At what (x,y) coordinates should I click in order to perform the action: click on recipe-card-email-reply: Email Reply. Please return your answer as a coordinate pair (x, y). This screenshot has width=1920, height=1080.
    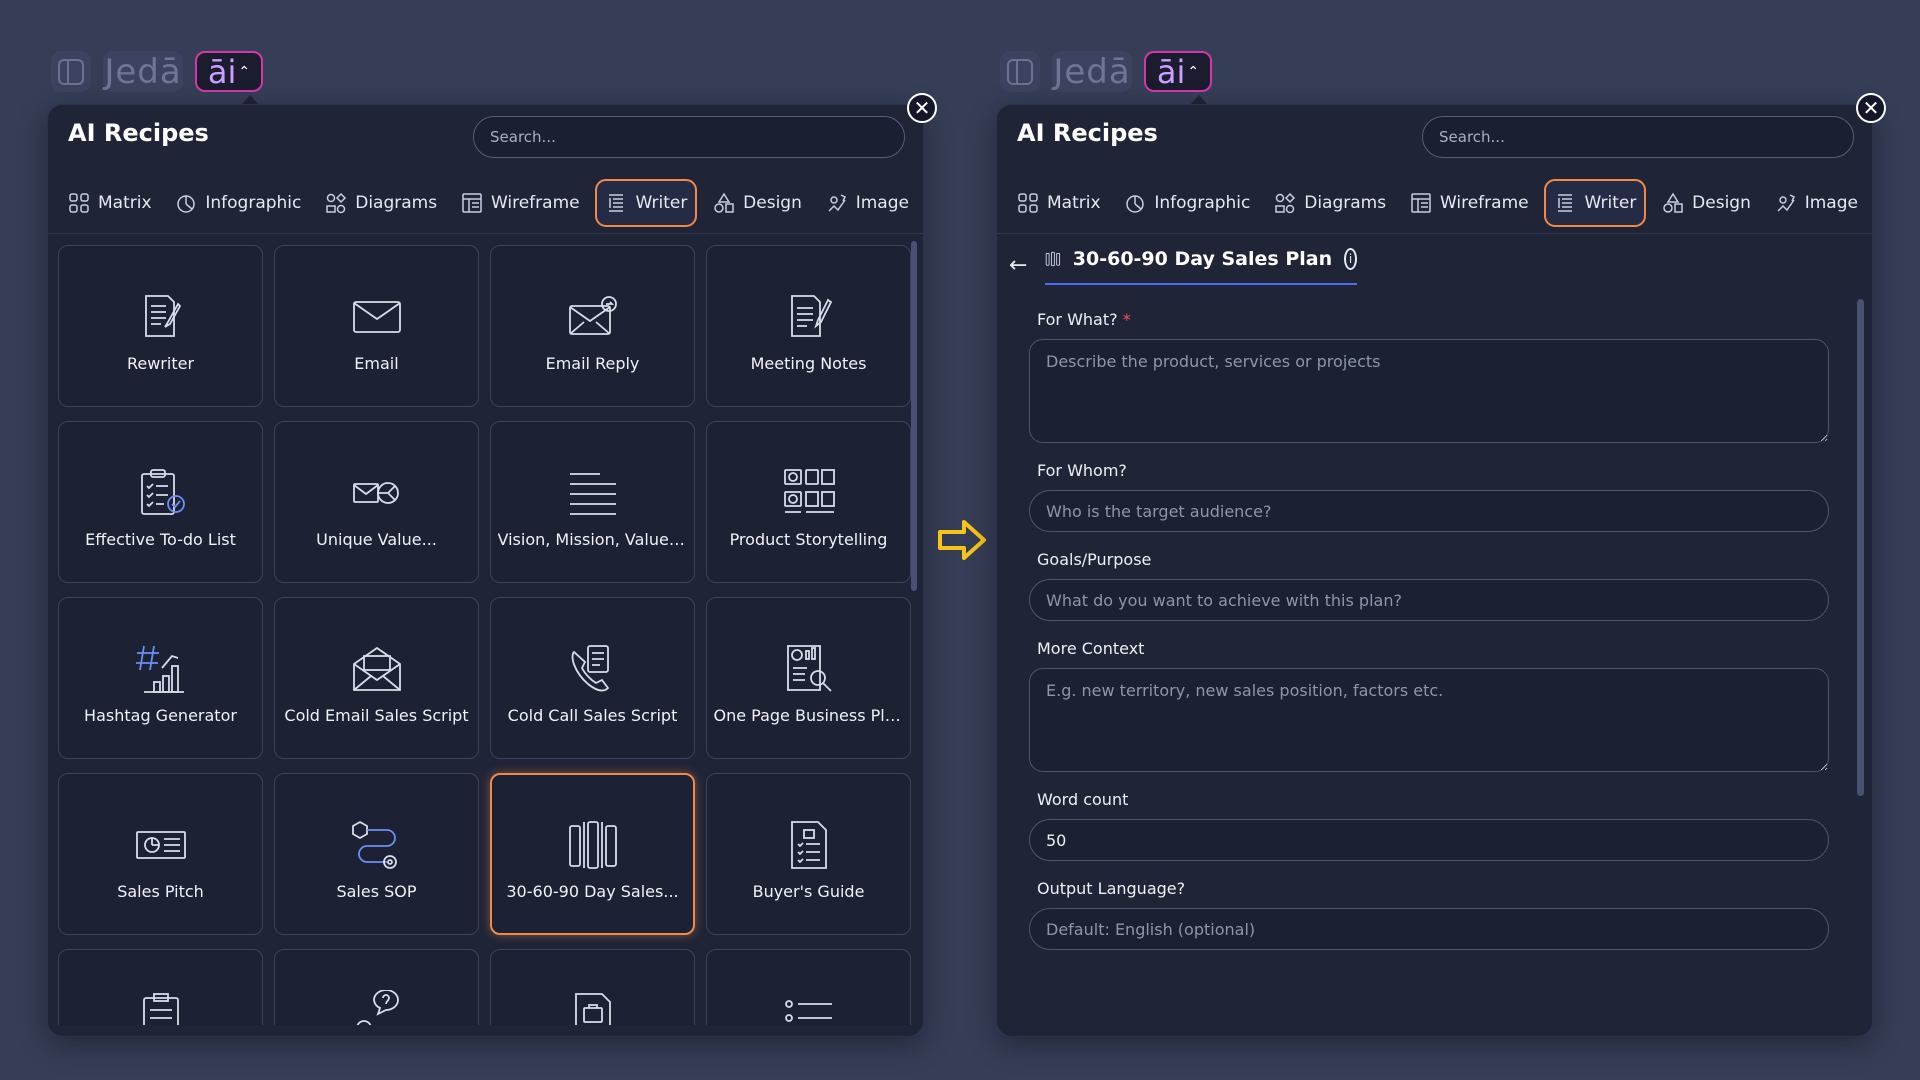
    Looking at the image, I should click on (592, 326).